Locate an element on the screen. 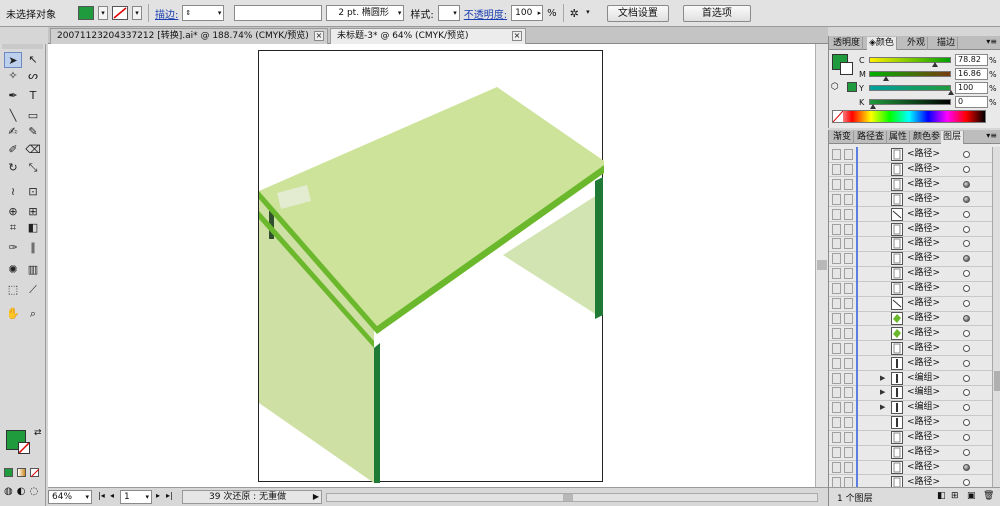 The width and height of the screenshot is (1000, 506). lasso-tool-icon: ᔕ is located at coordinates (33, 76).